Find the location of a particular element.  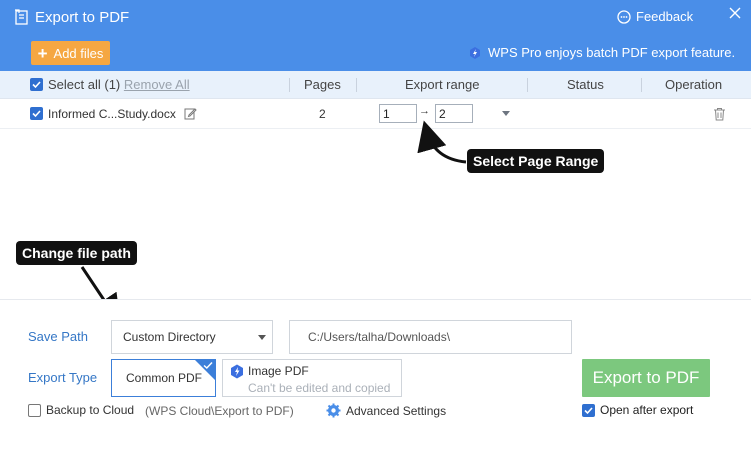

column-operation: Operation is located at coordinates (694, 84).